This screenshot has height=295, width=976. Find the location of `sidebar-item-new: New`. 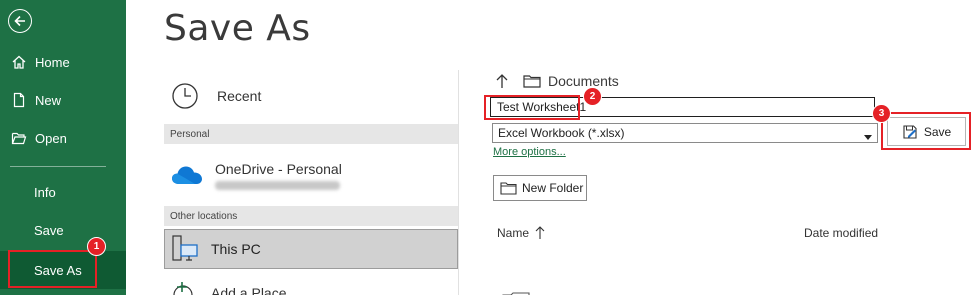

sidebar-item-new: New is located at coordinates (63, 100).